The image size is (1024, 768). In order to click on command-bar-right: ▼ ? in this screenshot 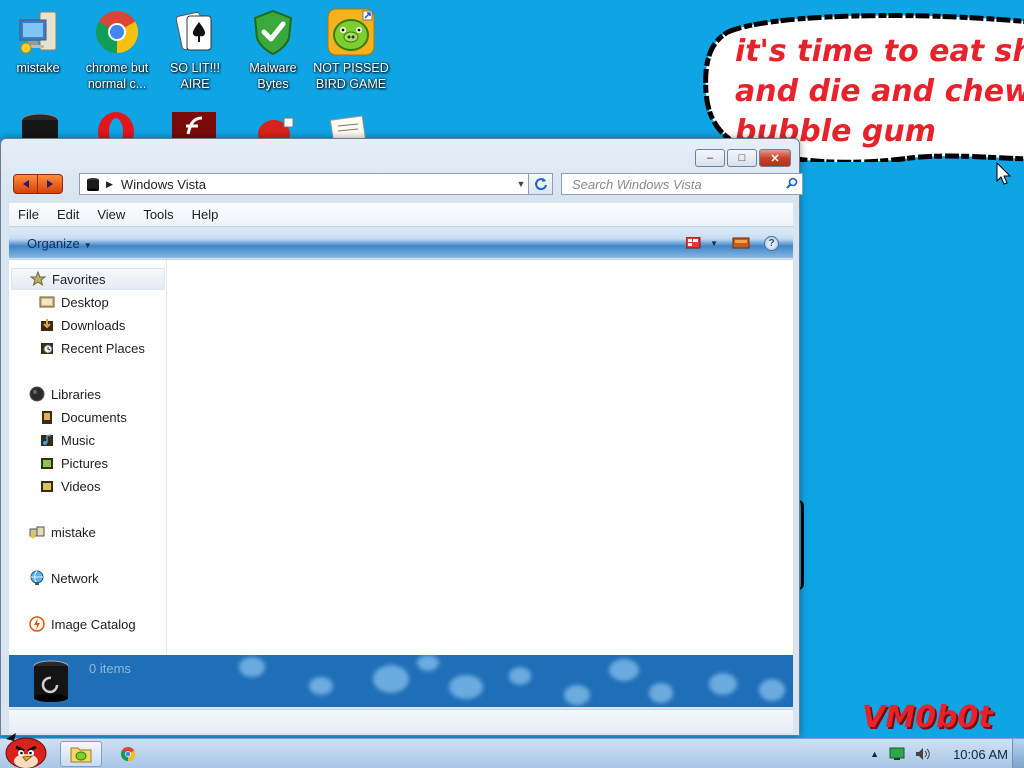, I will do `click(732, 243)`.